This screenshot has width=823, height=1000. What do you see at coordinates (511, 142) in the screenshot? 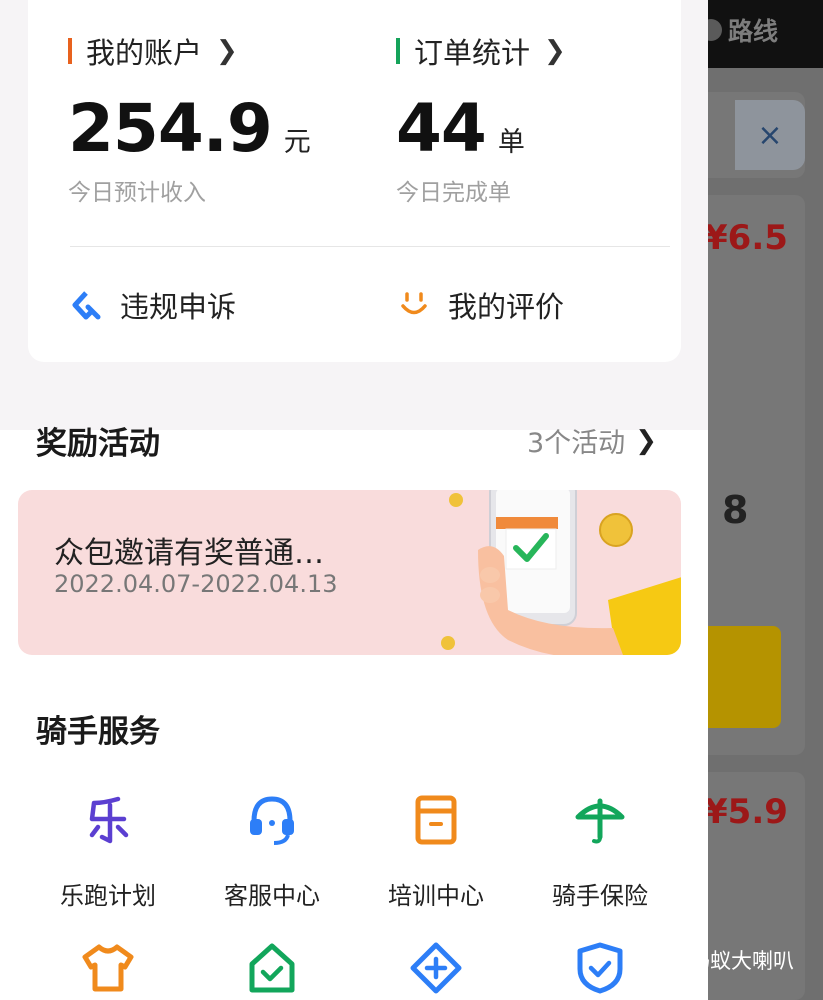
I see `orders-unit: 单` at bounding box center [511, 142].